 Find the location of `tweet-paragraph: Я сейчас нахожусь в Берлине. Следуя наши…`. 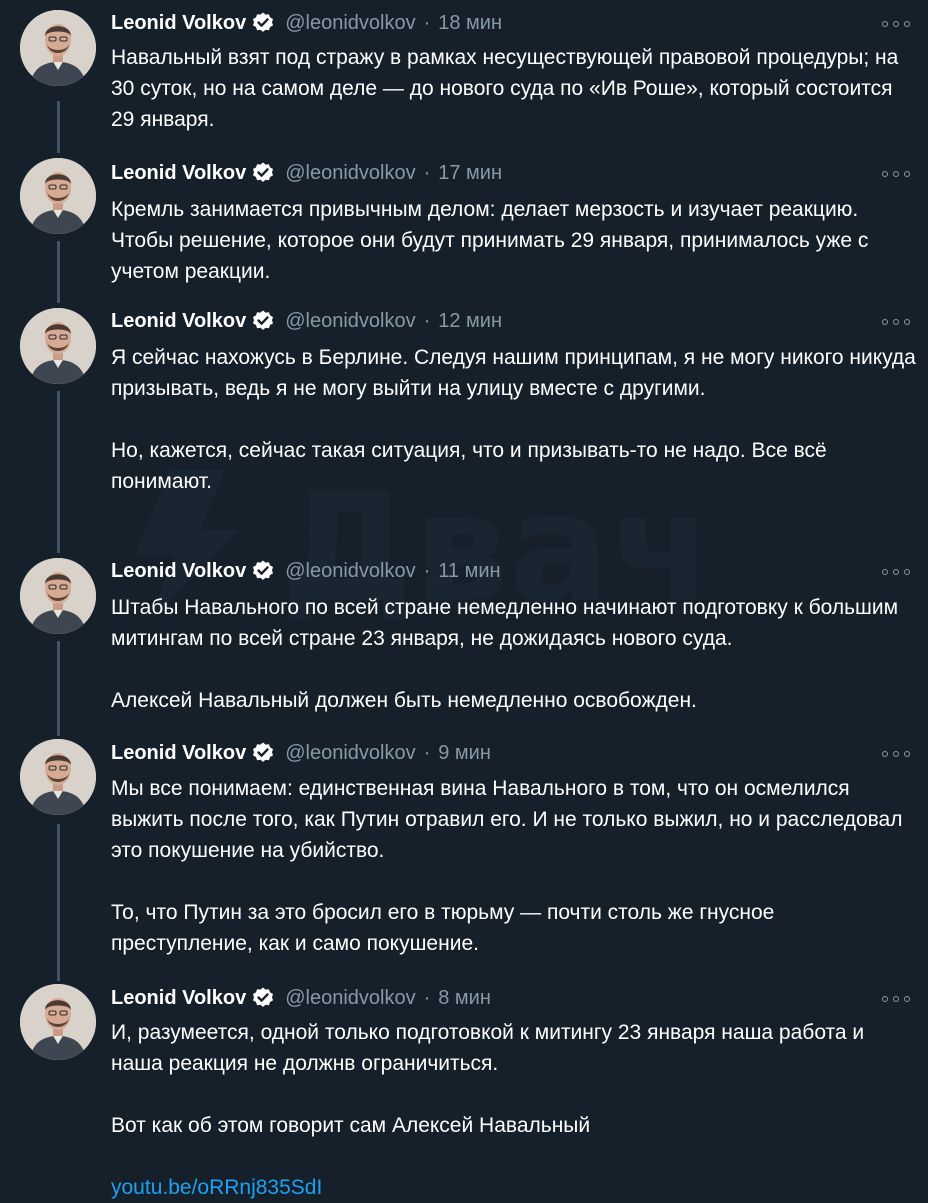

tweet-paragraph: Я сейчас нахожусь в Берлине. Следуя наши… is located at coordinates (513, 373).